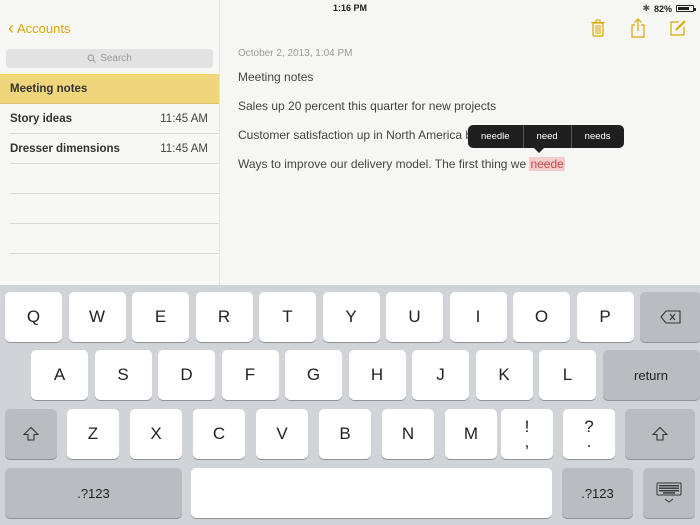 This screenshot has height=525, width=700. Describe the element at coordinates (295, 53) in the screenshot. I see `note-date: October 2, 2013, 1:04 PM` at that location.